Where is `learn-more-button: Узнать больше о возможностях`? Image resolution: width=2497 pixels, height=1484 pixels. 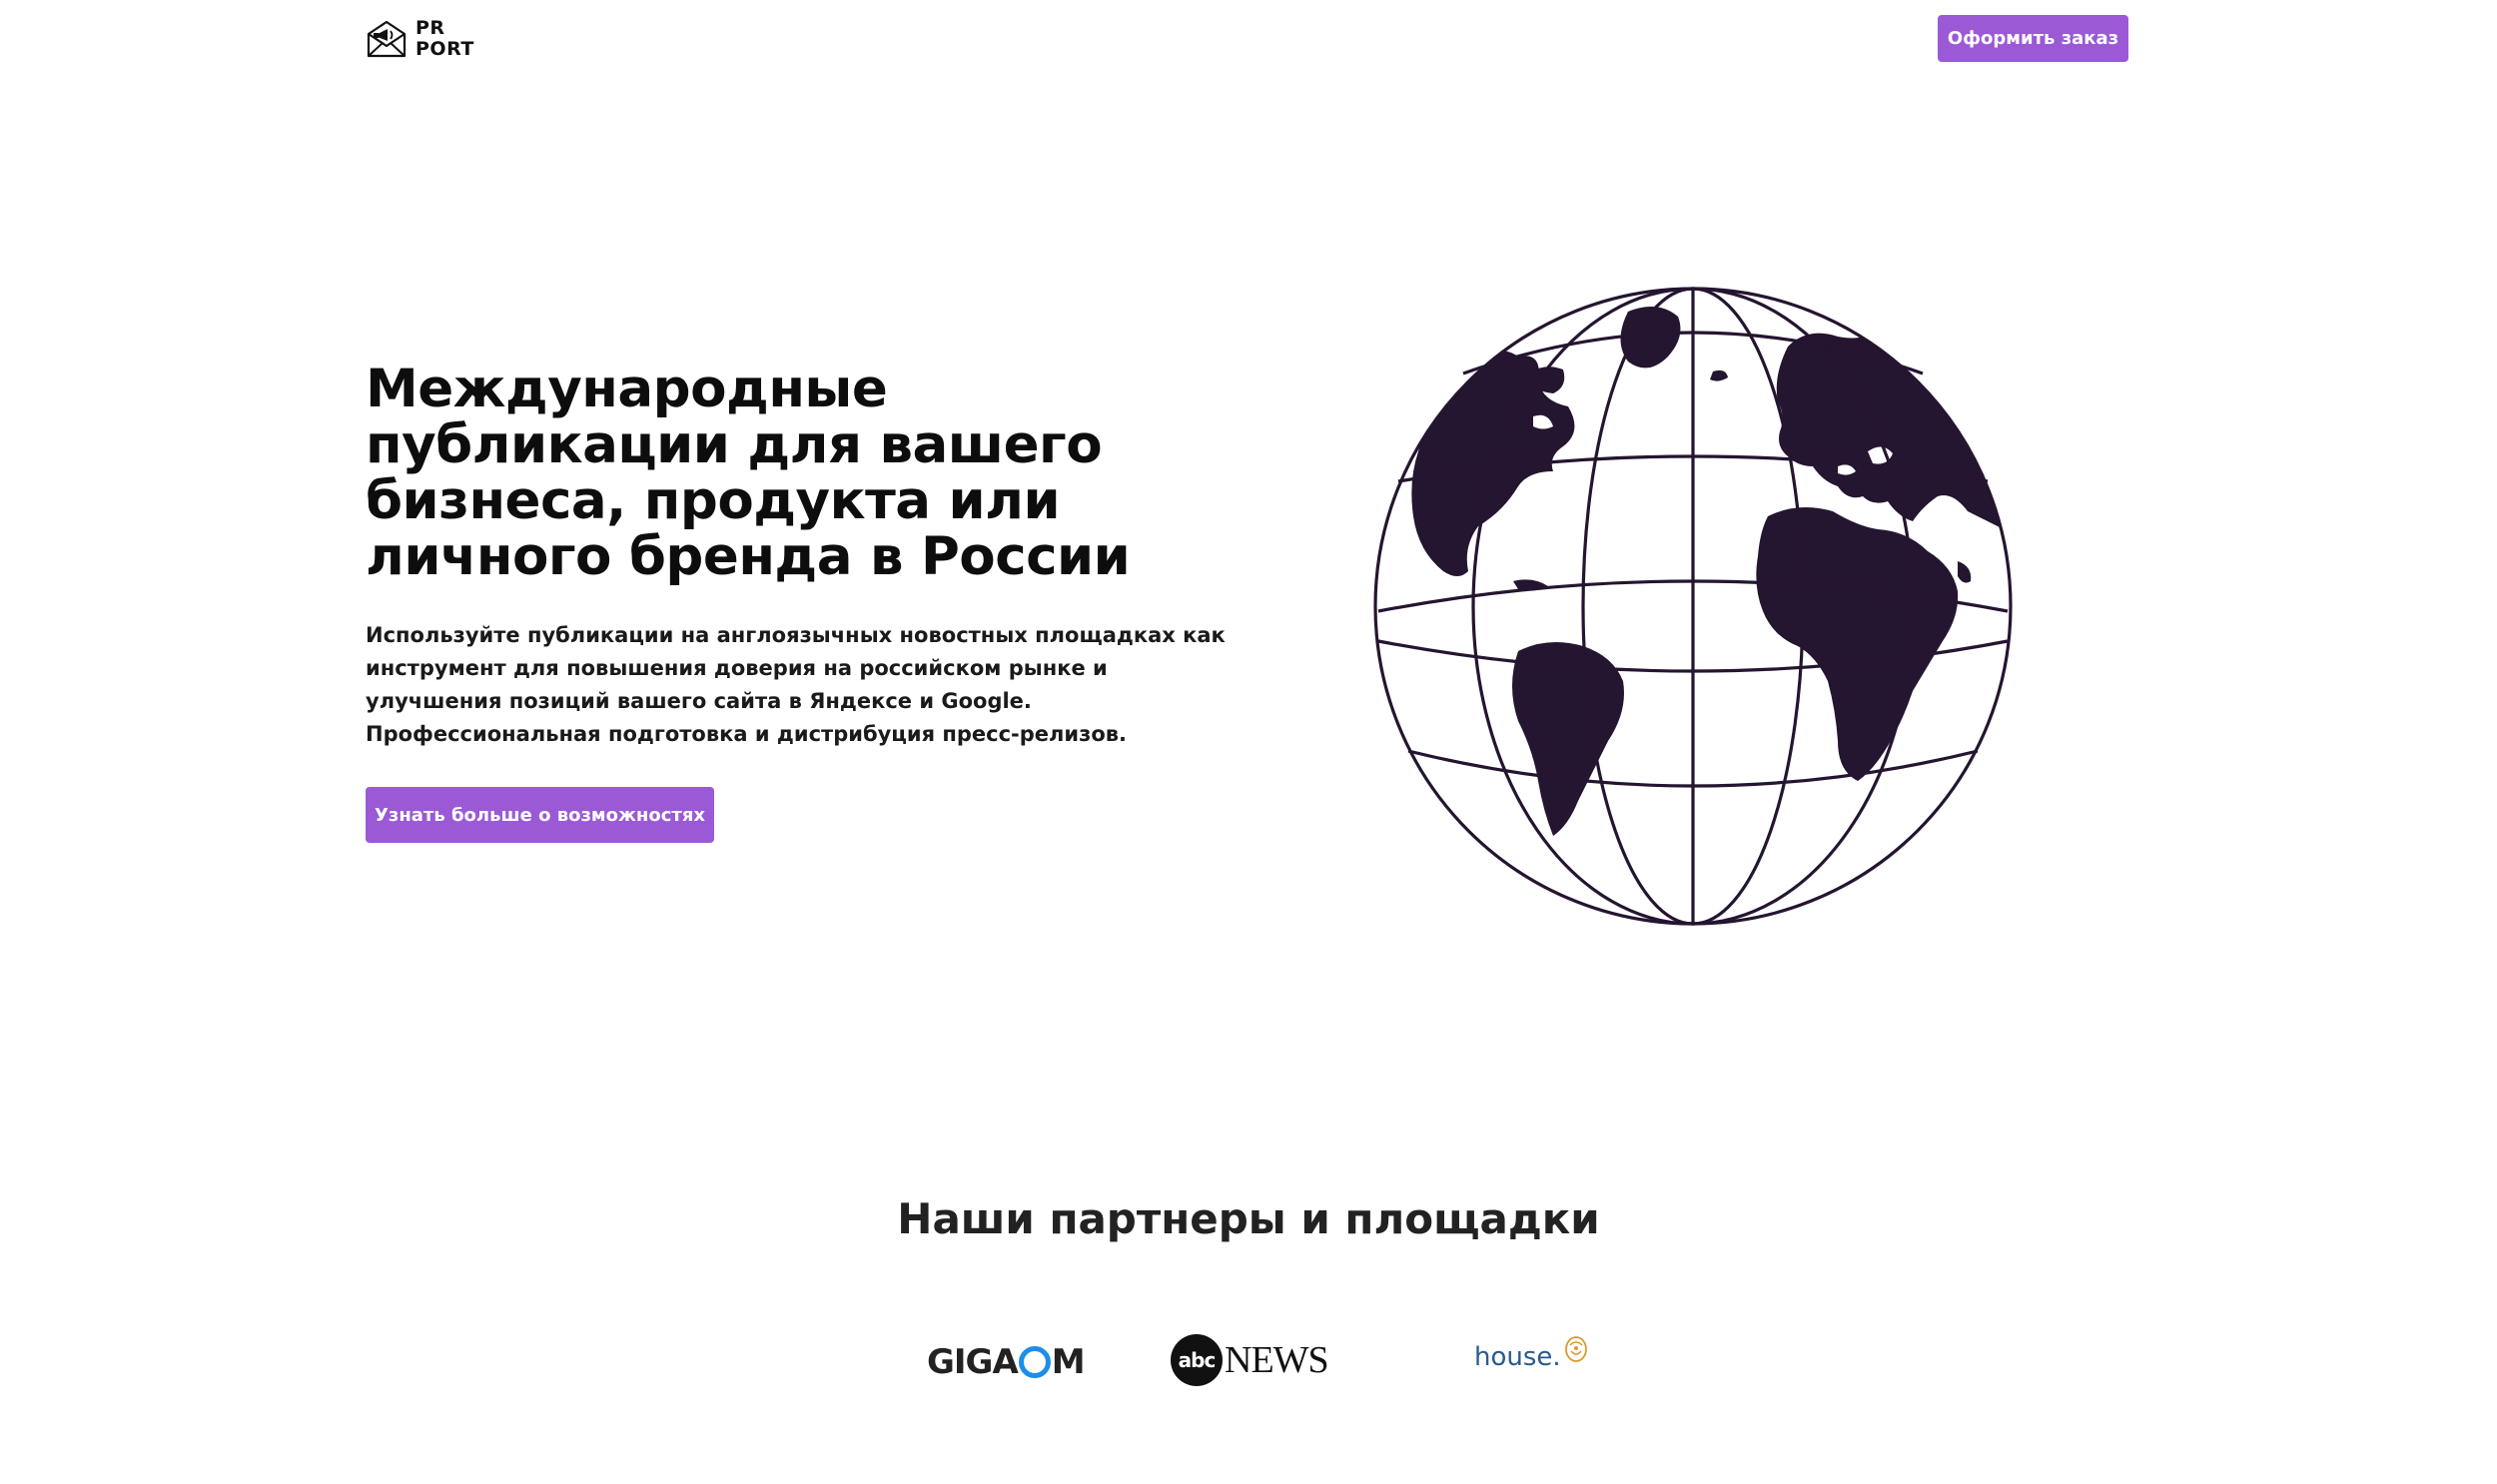
learn-more-button: Узнать больше о возможностях is located at coordinates (540, 815).